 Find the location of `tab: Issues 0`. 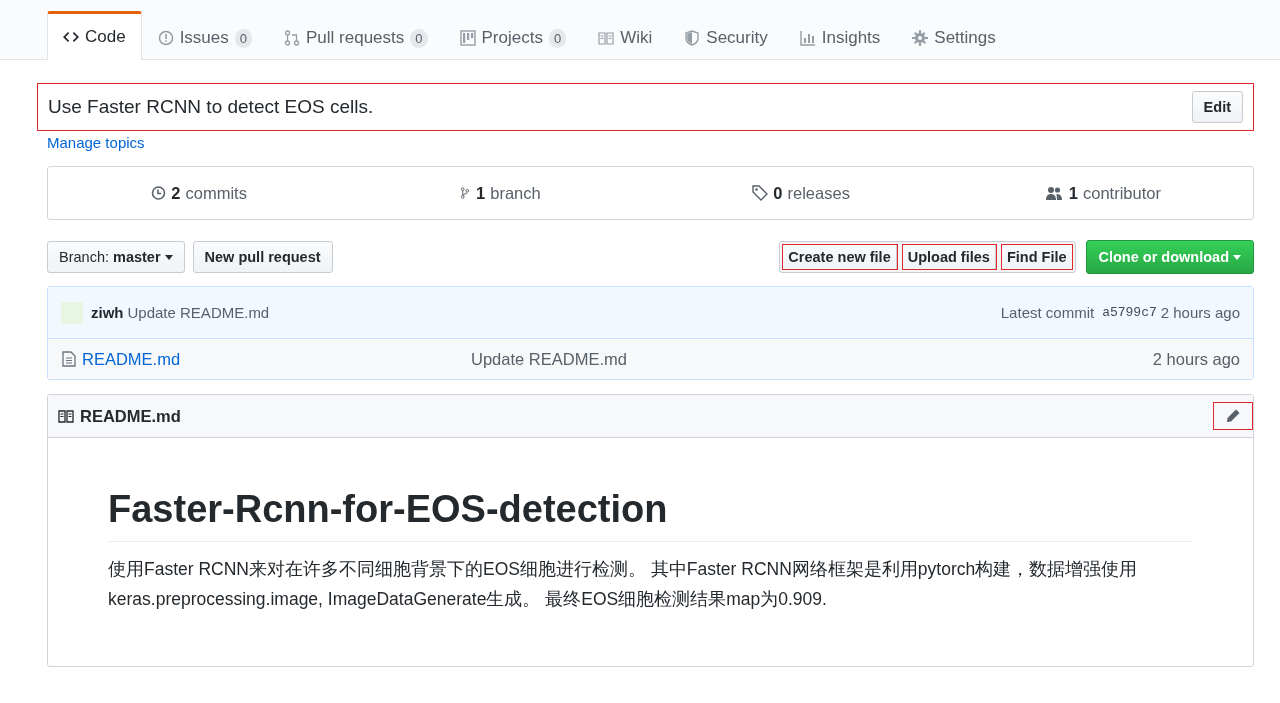

tab: Issues 0 is located at coordinates (204, 36).